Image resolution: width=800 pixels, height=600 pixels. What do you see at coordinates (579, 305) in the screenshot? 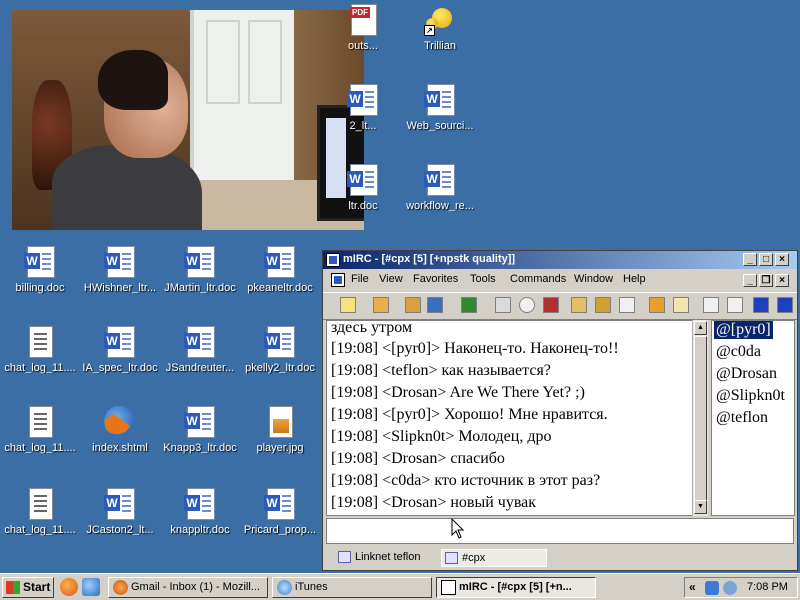
I see `send-file-icon` at bounding box center [579, 305].